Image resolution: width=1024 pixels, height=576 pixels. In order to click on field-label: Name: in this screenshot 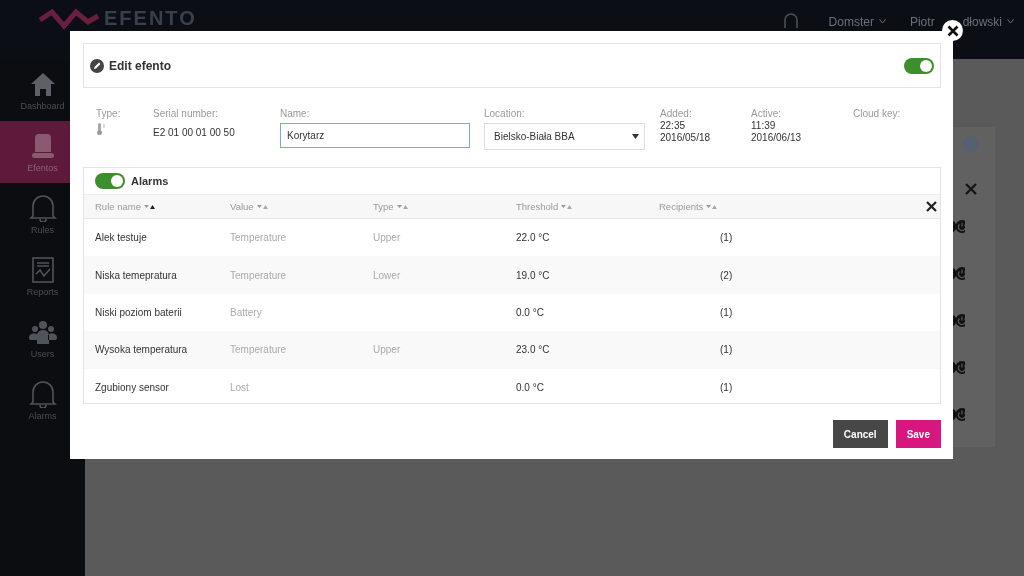, I will do `click(295, 113)`.